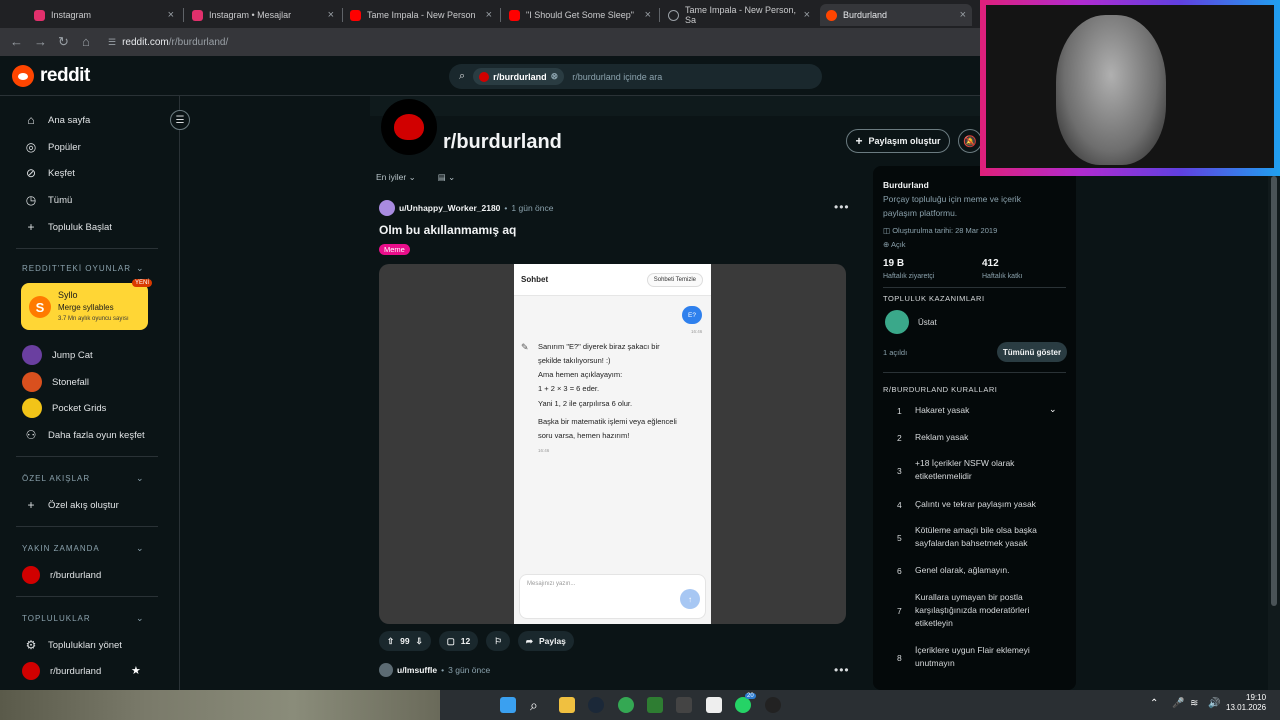 Image resolution: width=1280 pixels, height=720 pixels. Describe the element at coordinates (447, 230) in the screenshot. I see `post-title: Olm bu akıllanmamış aq` at that location.